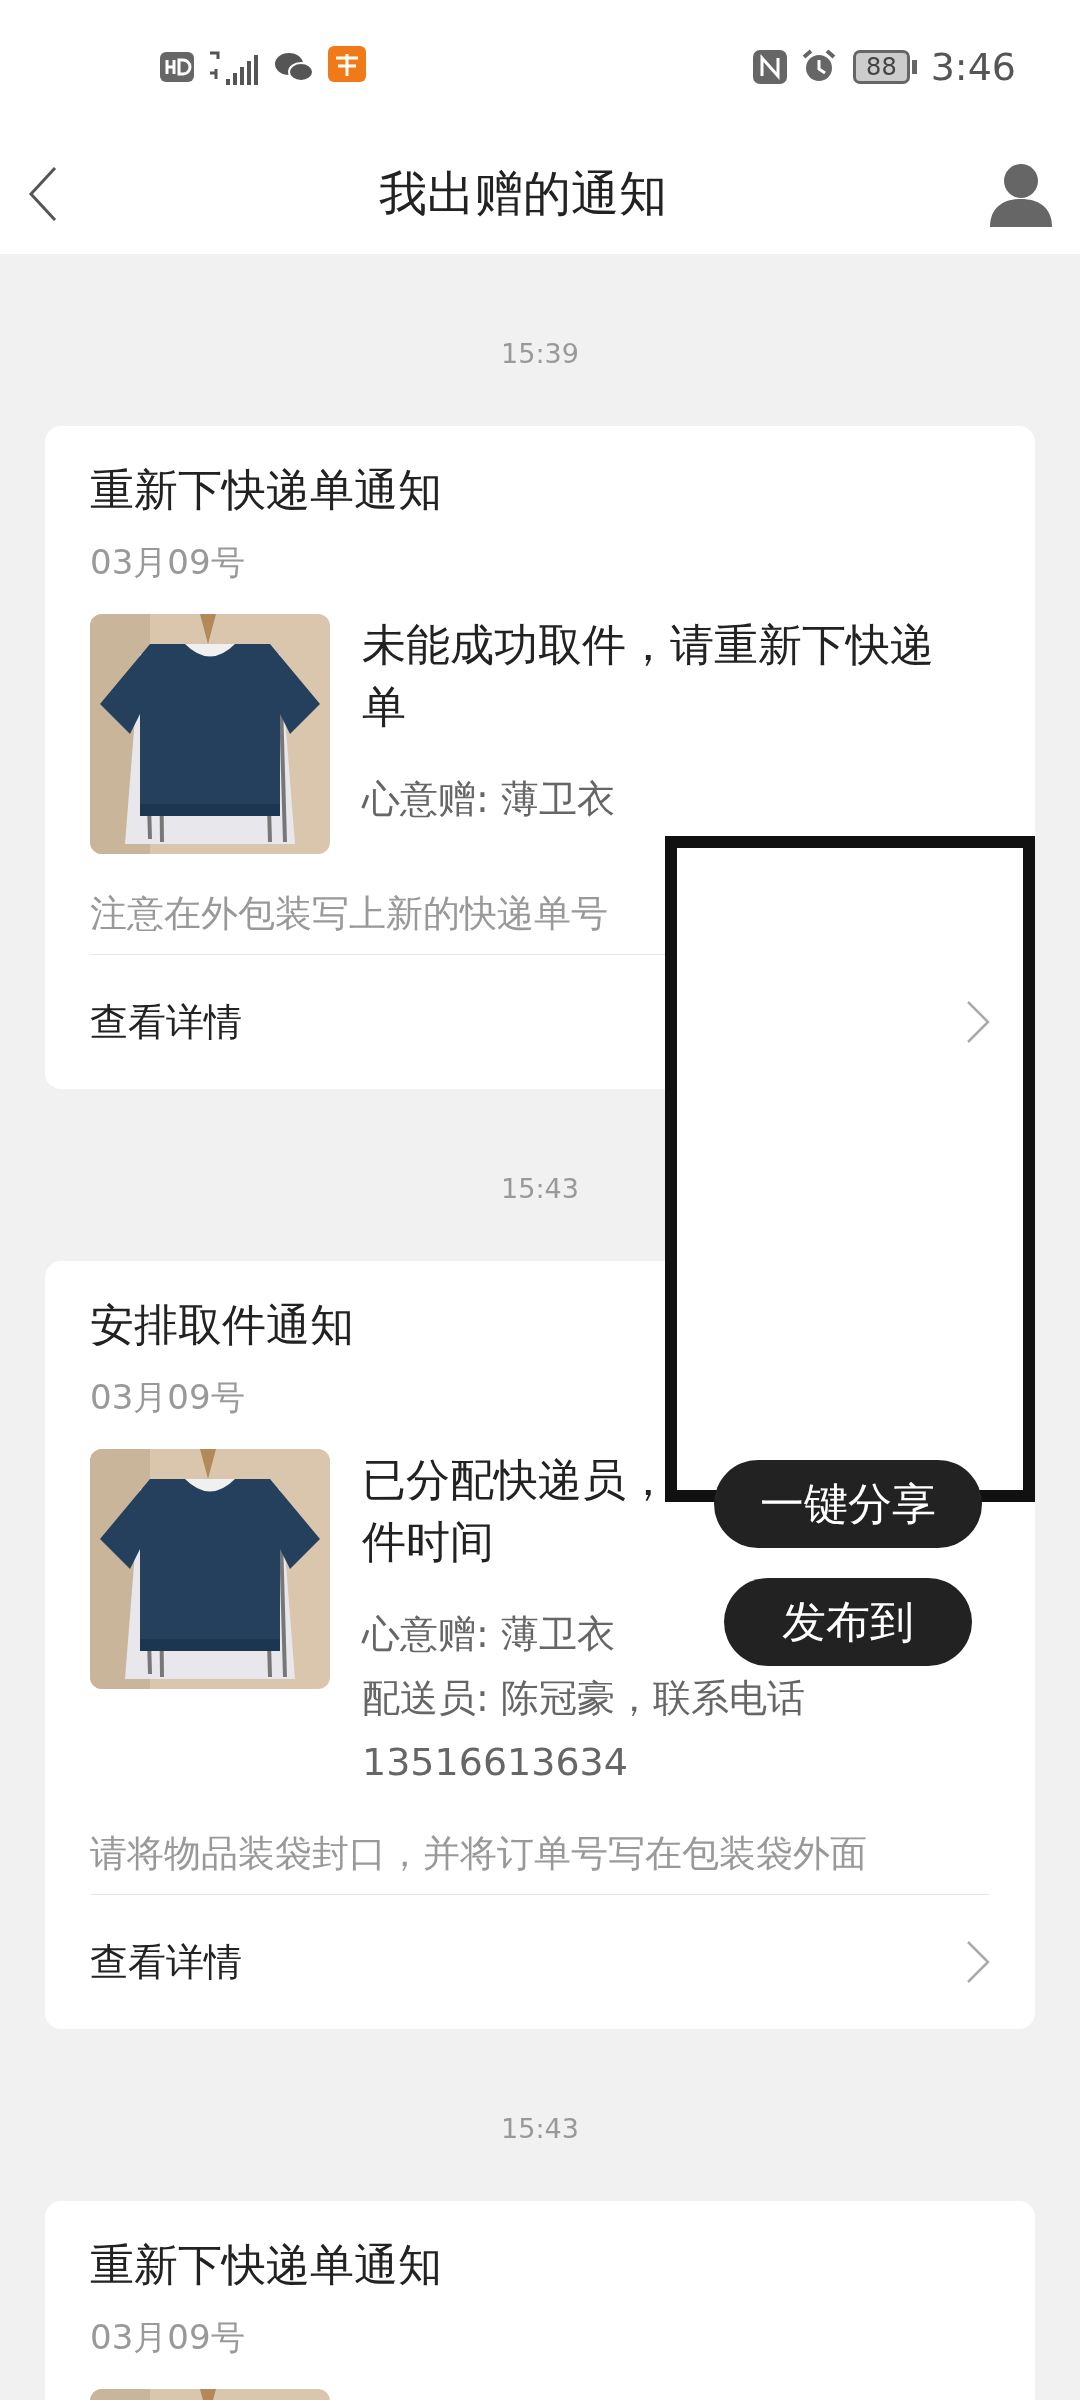 This screenshot has width=1080, height=2400. Describe the element at coordinates (516, 1480) in the screenshot. I see `notification-message: 已分配快递员，` at that location.